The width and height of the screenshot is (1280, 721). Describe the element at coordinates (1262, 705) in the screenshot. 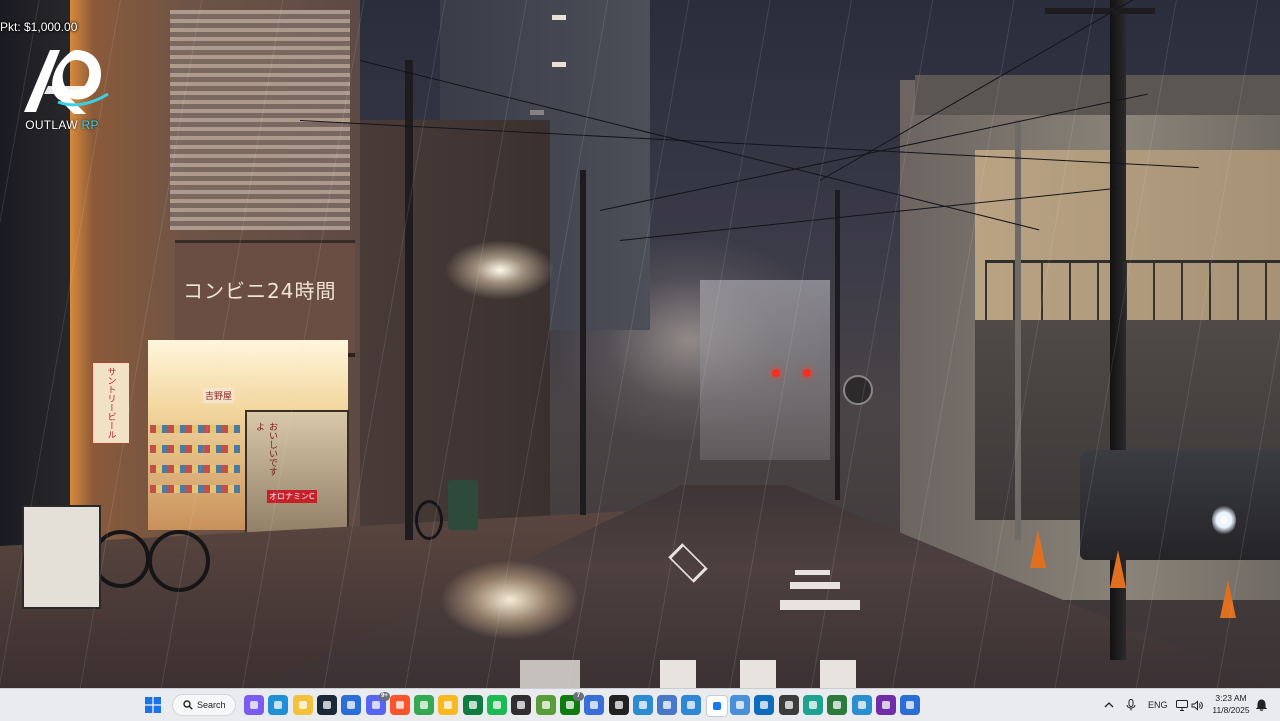

I see `notification-icon` at that location.